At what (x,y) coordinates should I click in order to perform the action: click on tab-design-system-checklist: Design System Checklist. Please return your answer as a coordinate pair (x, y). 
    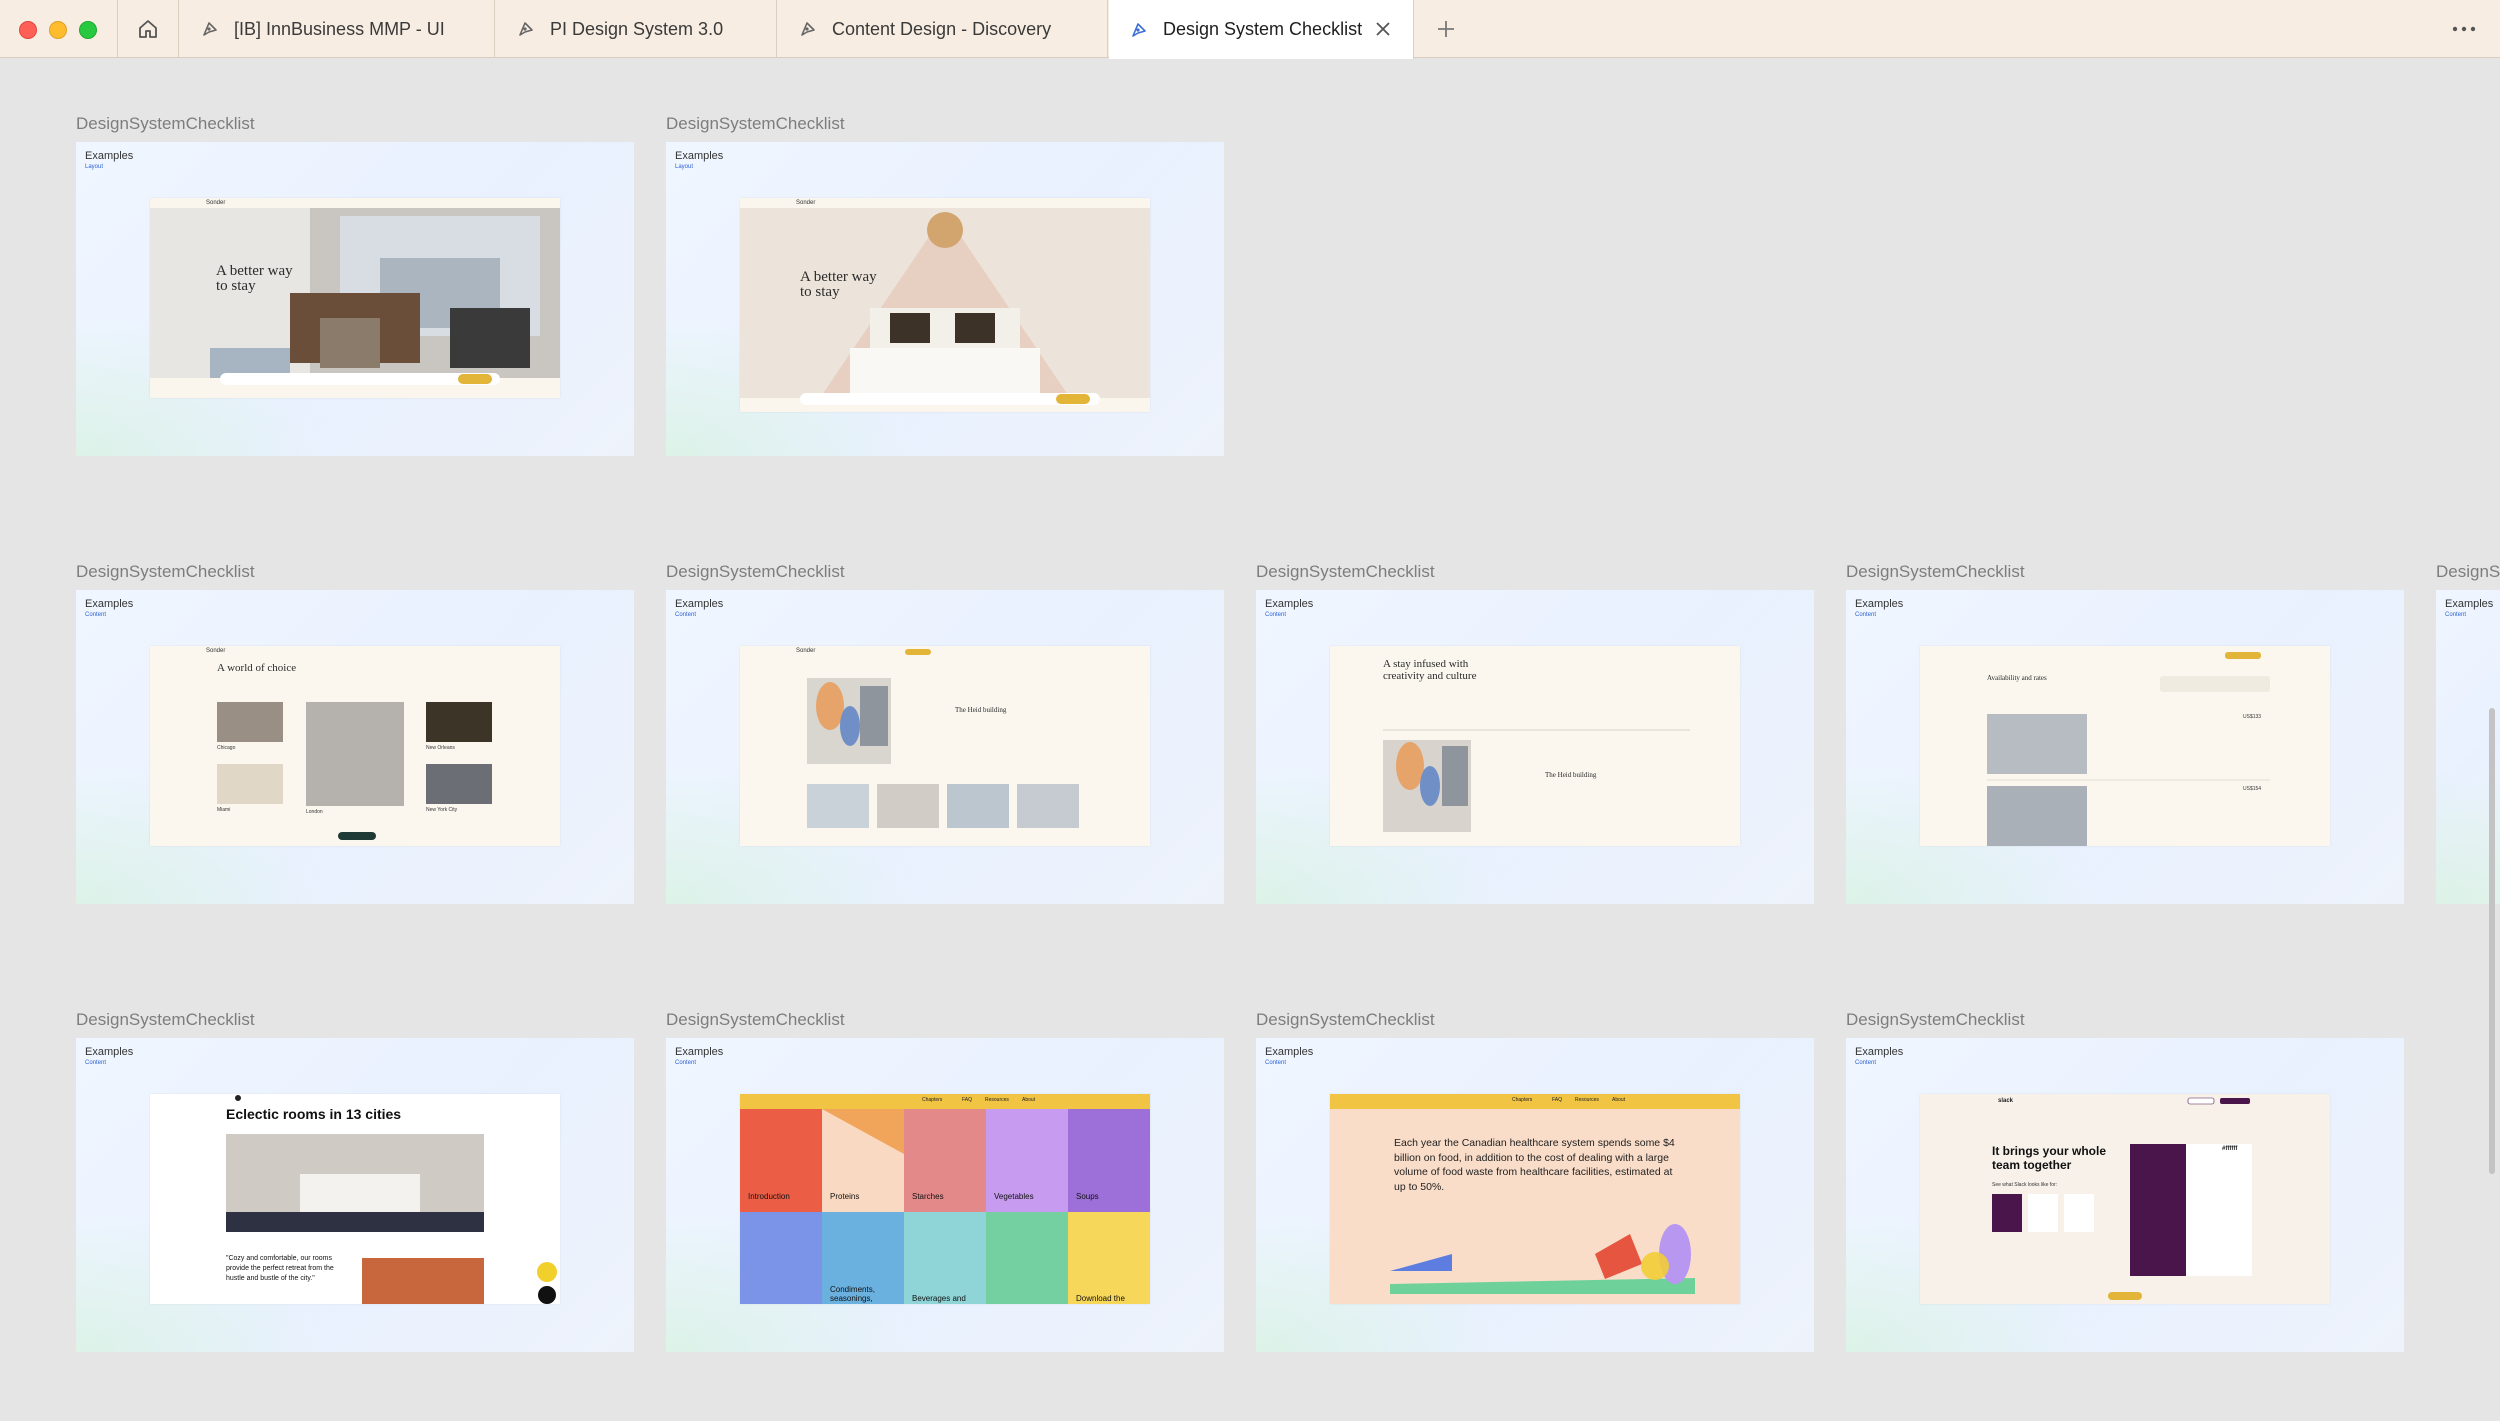
    Looking at the image, I should click on (1261, 29).